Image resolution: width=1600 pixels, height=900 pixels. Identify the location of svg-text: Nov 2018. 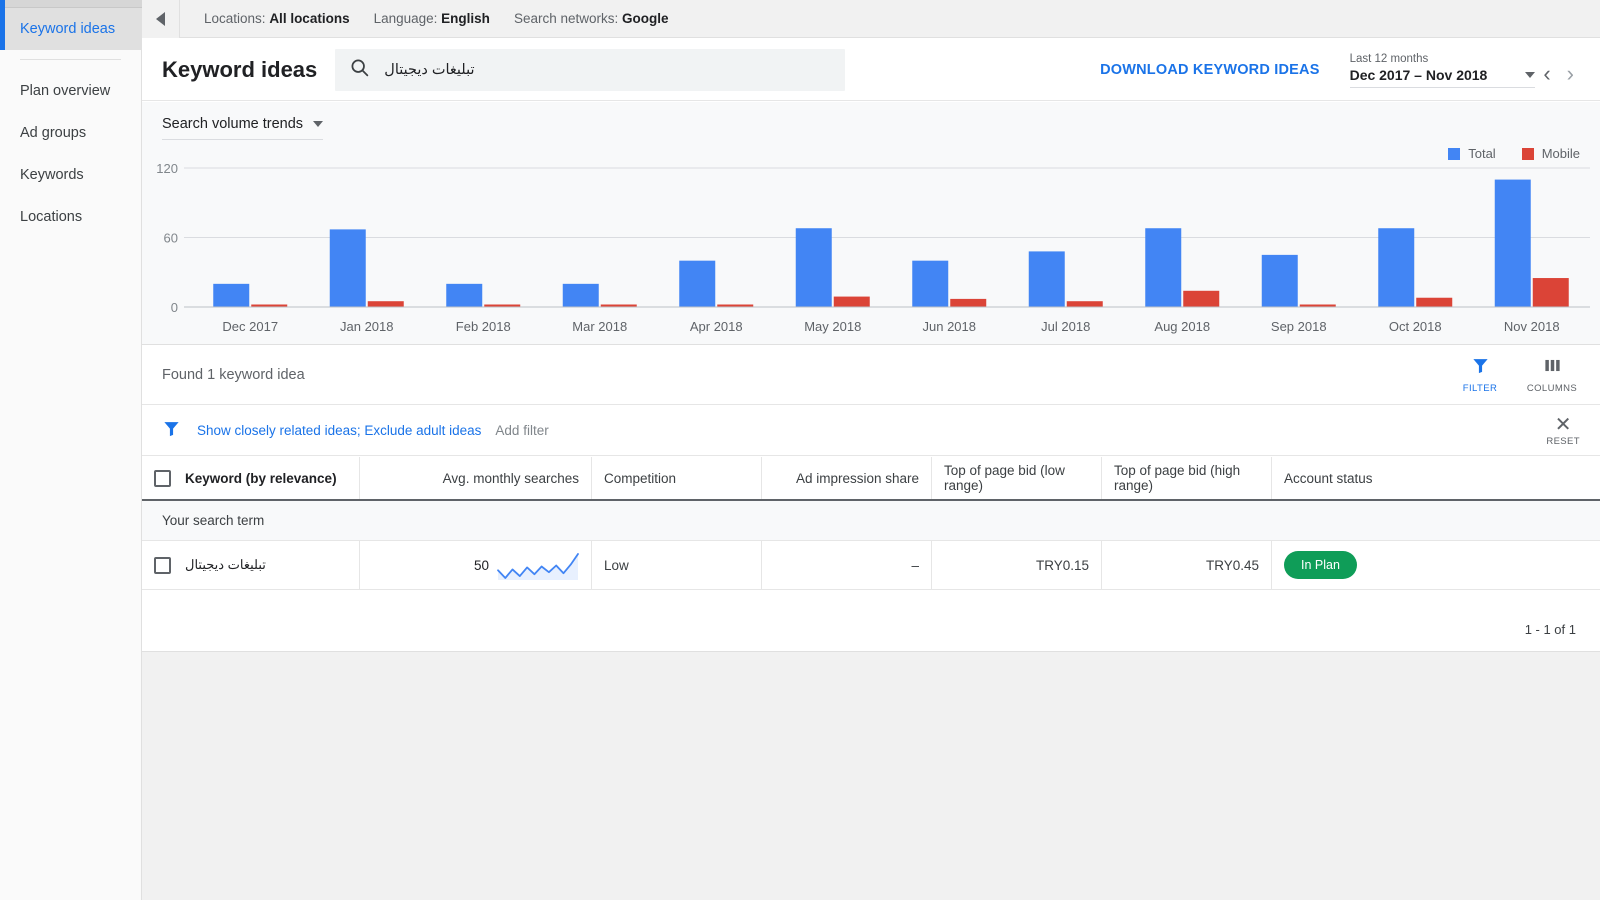
(1532, 326).